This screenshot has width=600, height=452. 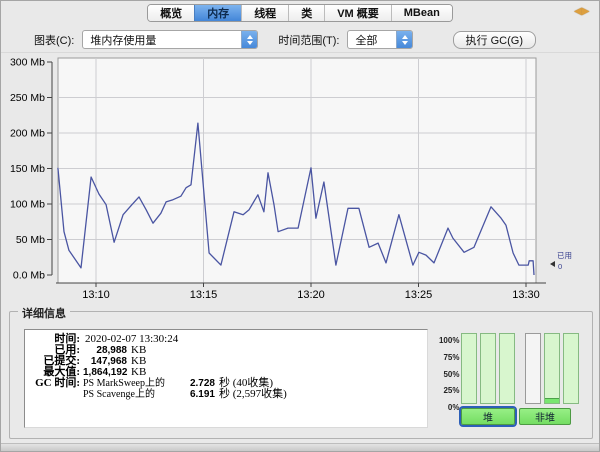 What do you see at coordinates (309, 40) in the screenshot?
I see `time-range-label: 时间范围(T):` at bounding box center [309, 40].